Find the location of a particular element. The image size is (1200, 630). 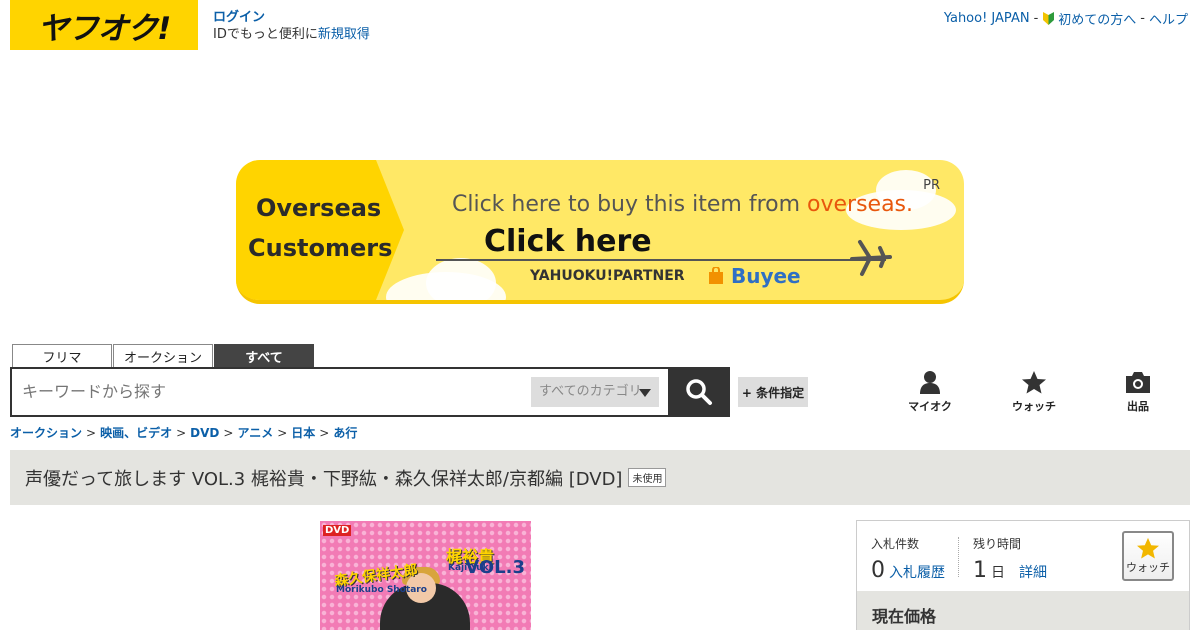

sell-label: 出品 is located at coordinates (1138, 406).